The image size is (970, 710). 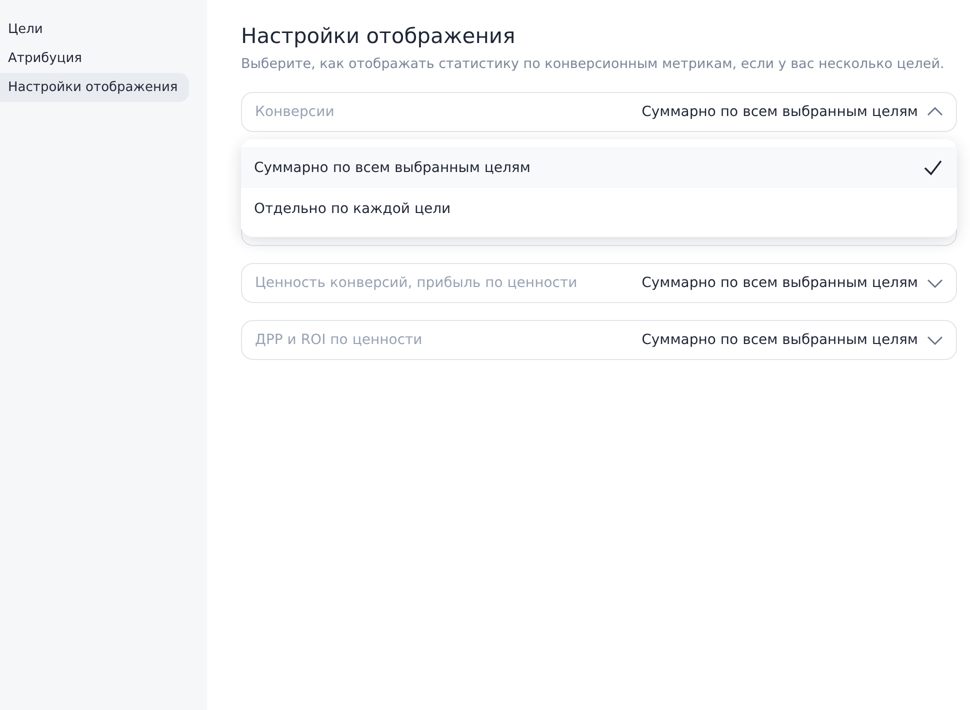 What do you see at coordinates (378, 36) in the screenshot?
I see `page-title: Настройки отображения` at bounding box center [378, 36].